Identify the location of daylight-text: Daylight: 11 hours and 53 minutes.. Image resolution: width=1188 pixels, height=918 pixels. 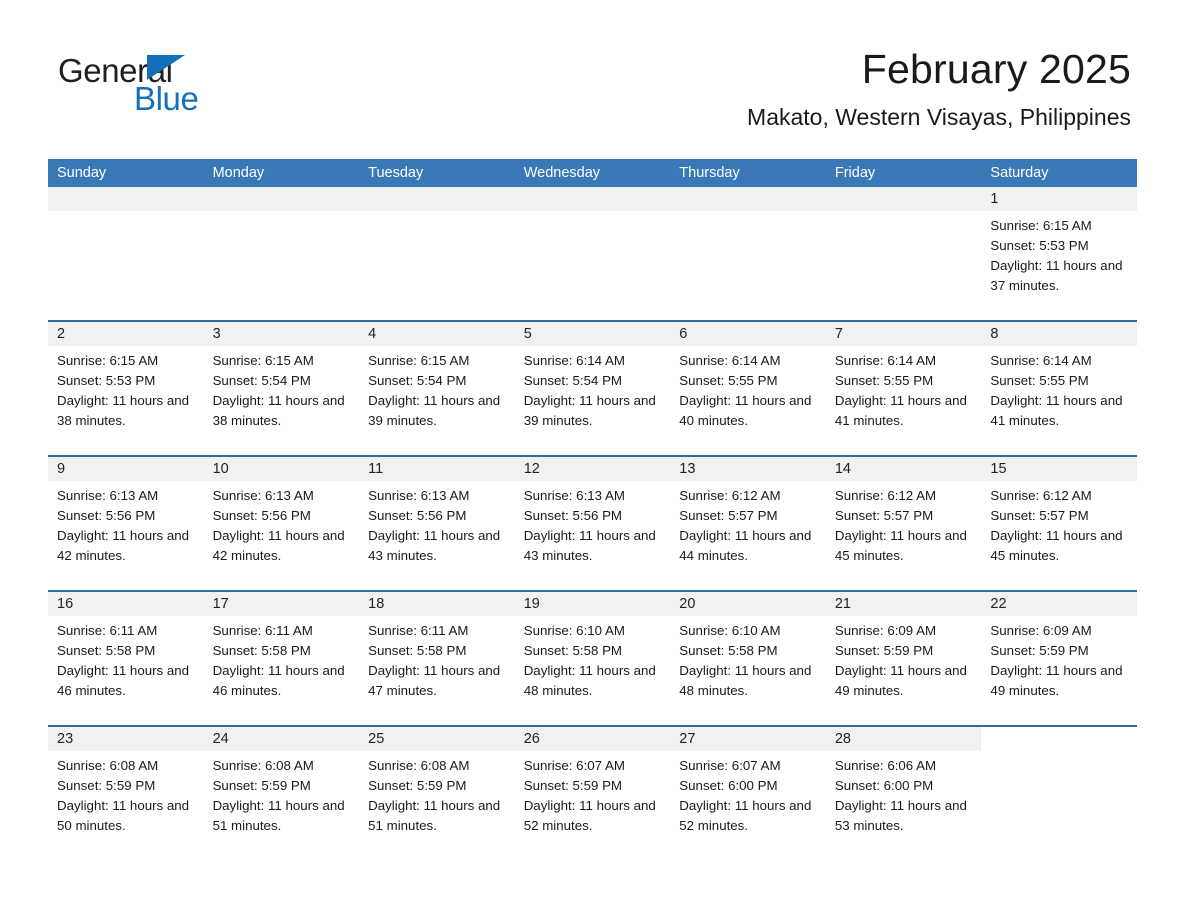
(900, 815).